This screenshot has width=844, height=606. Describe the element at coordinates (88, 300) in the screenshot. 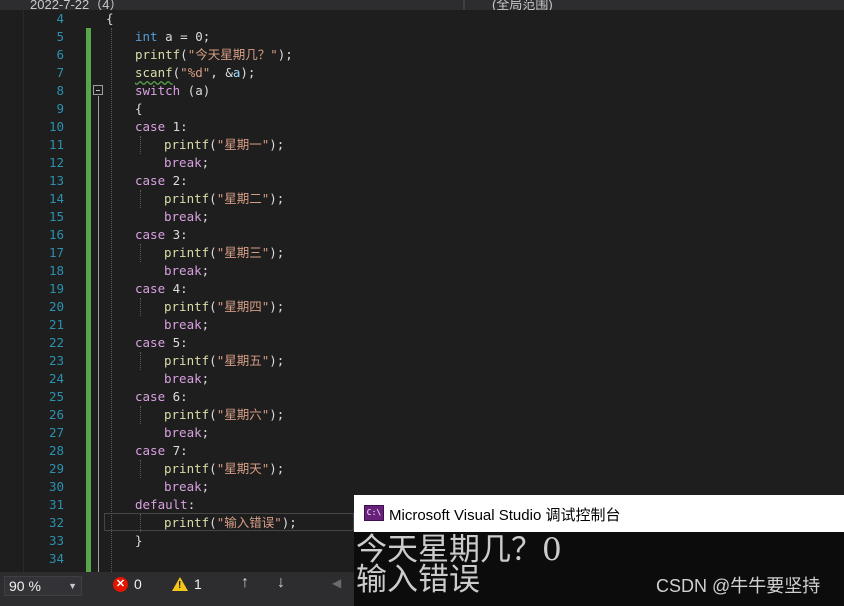

I see `change-tracking-bar` at that location.